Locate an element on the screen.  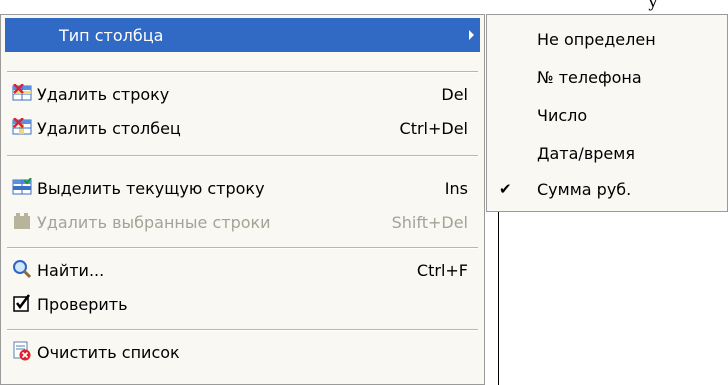
menu-item-label: Удалить выбранные строки is located at coordinates (154, 222).